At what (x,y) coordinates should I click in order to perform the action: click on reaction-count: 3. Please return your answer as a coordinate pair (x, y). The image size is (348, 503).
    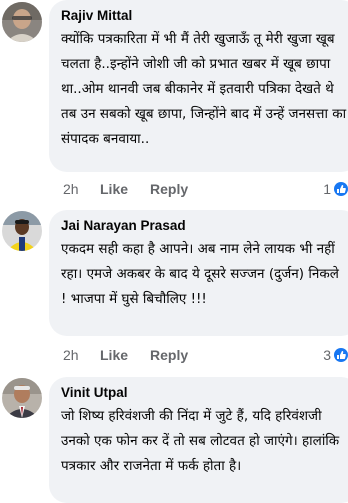
    Looking at the image, I should click on (335, 355).